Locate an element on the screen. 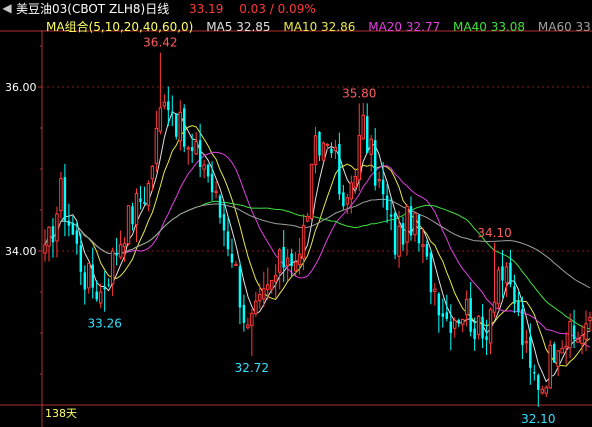 The image size is (592, 427). ma40-value: MA40 33.08 is located at coordinates (489, 27).